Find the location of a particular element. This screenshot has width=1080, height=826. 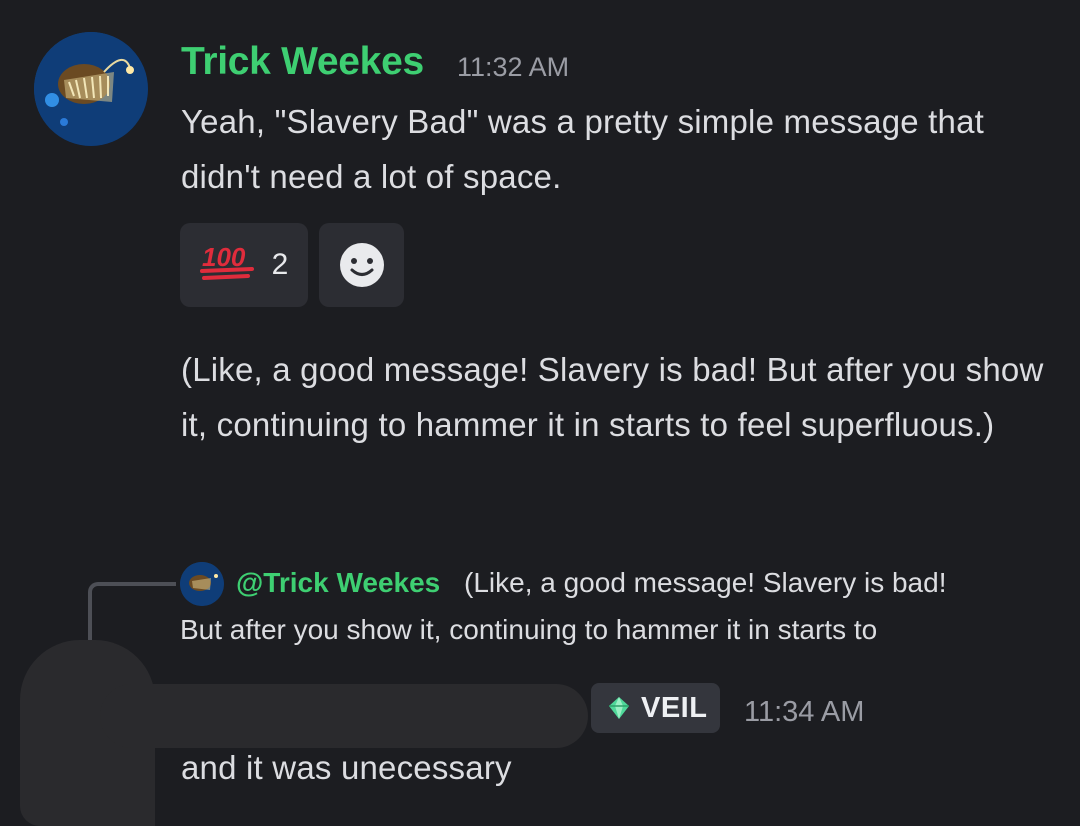

reaction-100: 100 2 is located at coordinates (244, 265).